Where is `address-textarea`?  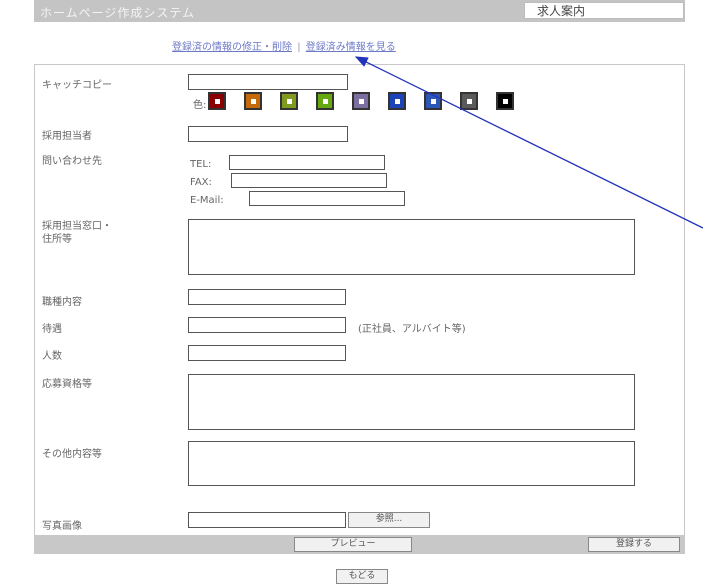
address-textarea is located at coordinates (411, 247).